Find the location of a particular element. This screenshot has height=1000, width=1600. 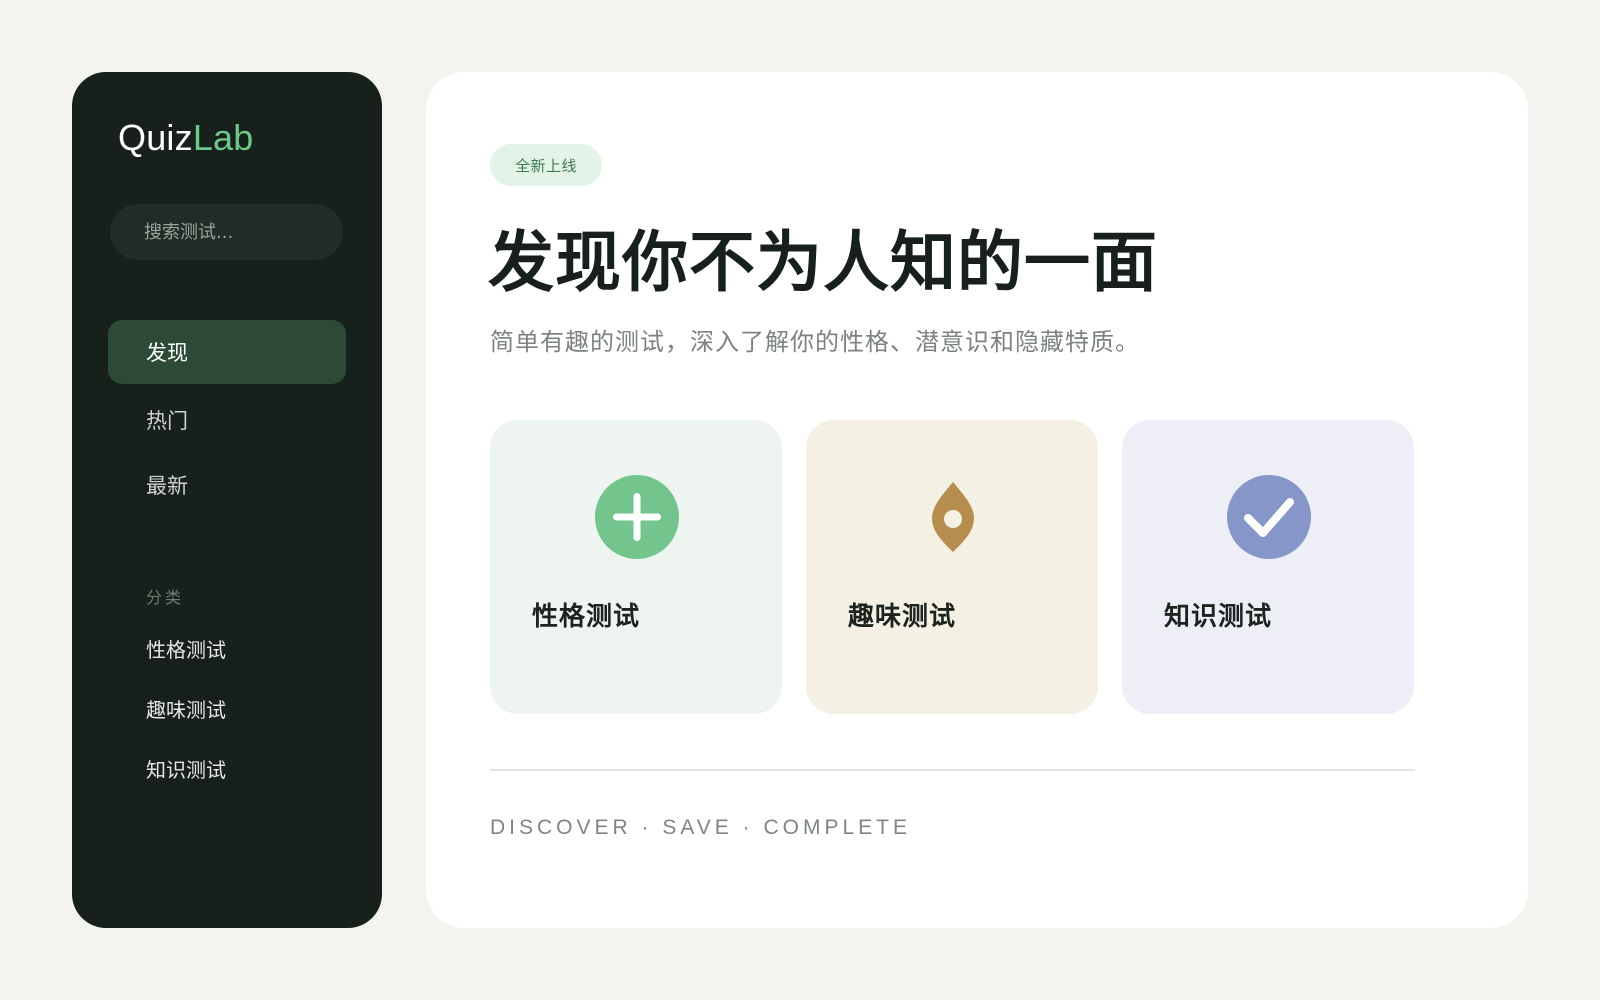

app-logo: QuizLab is located at coordinates (186, 138).